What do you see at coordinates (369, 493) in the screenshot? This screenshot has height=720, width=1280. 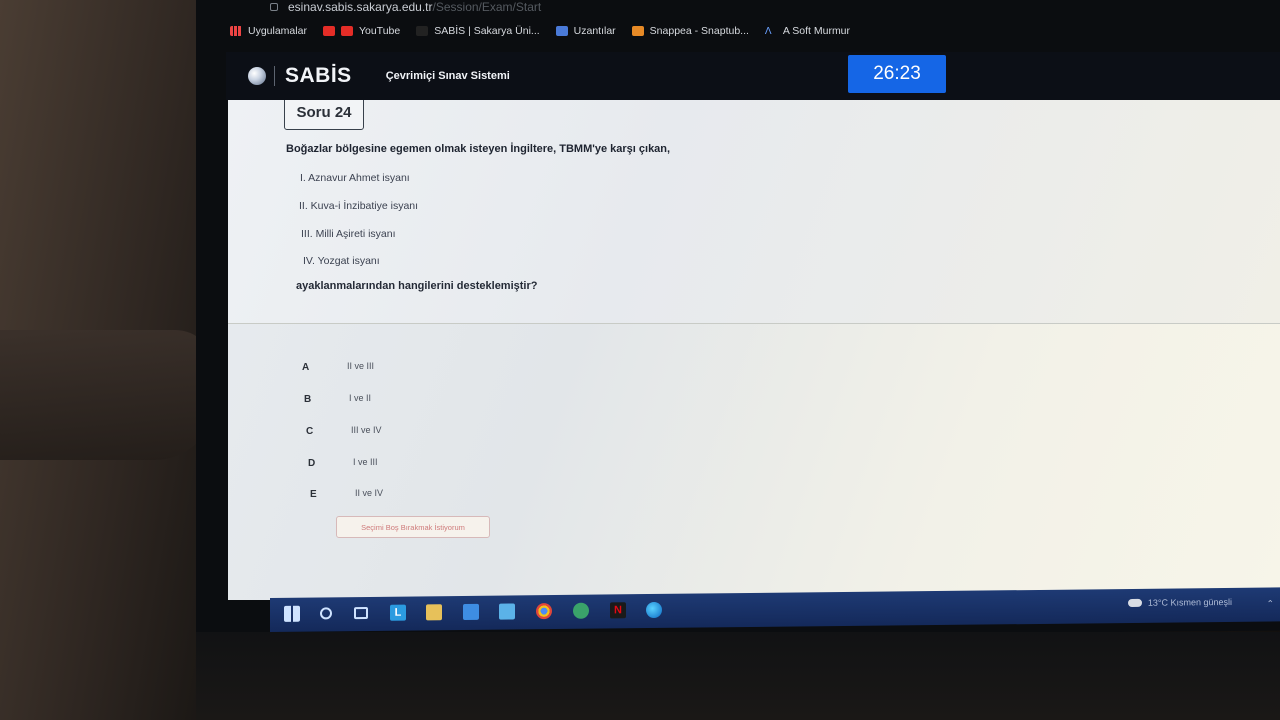 I see `option-text: II ve IV` at bounding box center [369, 493].